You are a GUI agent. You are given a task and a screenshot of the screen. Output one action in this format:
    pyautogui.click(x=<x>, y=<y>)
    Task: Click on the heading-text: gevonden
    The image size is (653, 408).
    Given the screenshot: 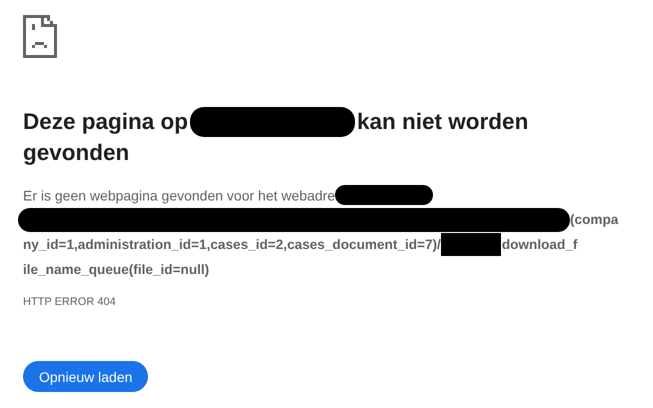 What is the action you would take?
    pyautogui.click(x=76, y=153)
    